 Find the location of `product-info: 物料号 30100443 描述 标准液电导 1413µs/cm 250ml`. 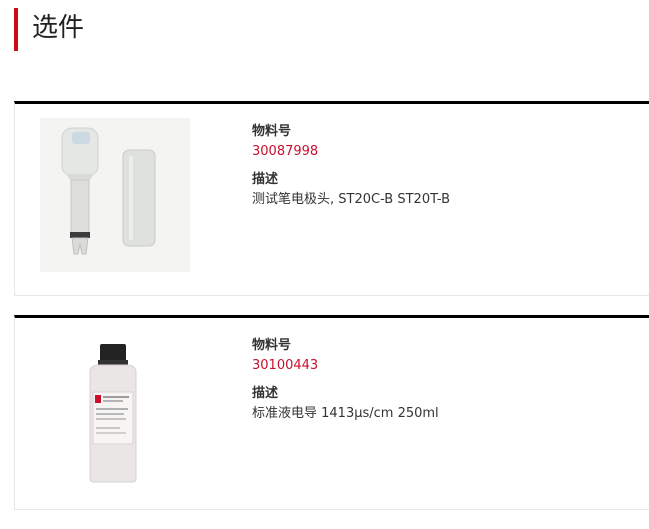

product-info: 物料号 30100443 描述 标准液电导 1413µs/cm 250ml is located at coordinates (447, 380).